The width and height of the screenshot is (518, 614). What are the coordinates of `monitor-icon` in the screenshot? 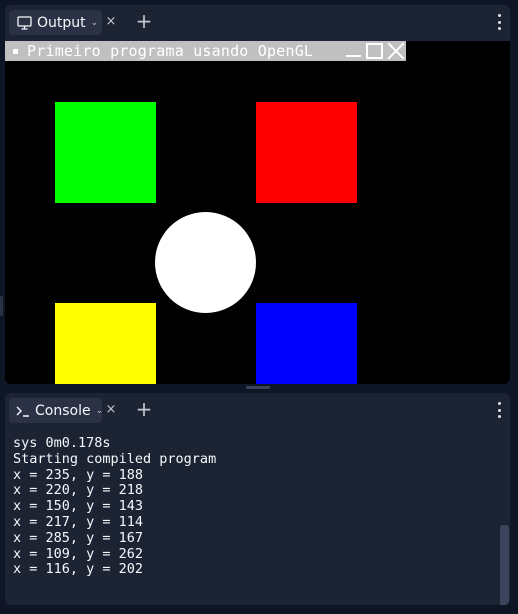 It's located at (24, 23).